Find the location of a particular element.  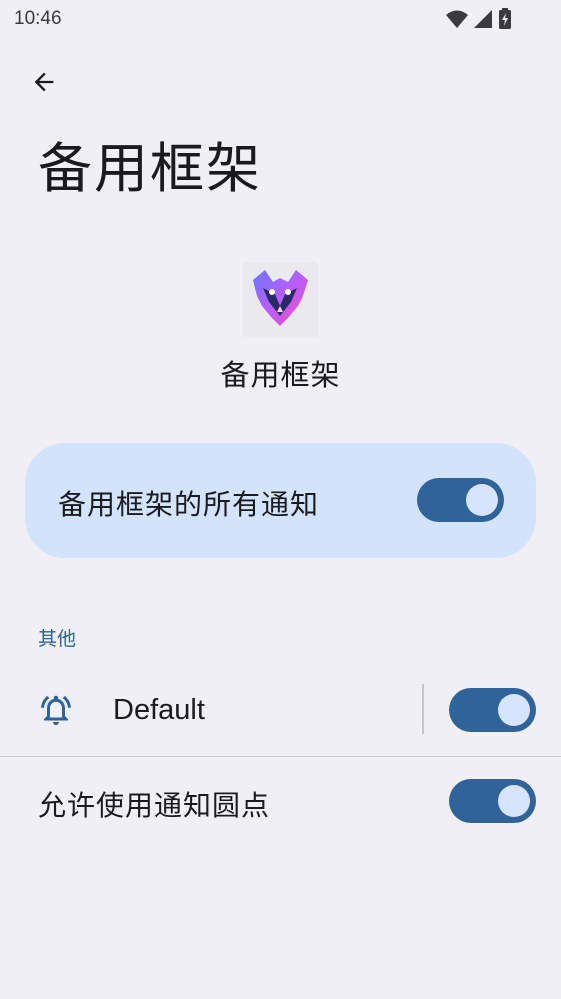

status-bar: 10:46 is located at coordinates (280, 19).